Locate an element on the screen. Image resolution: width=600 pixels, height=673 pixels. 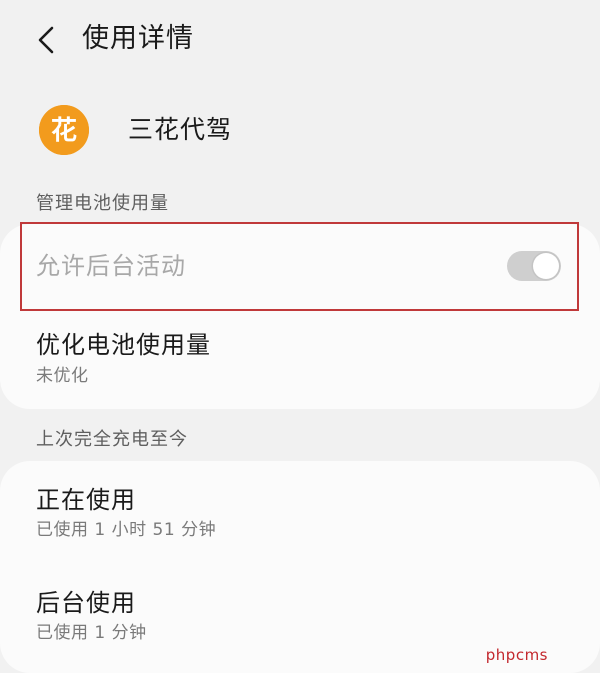
app-icon: 花 is located at coordinates (64, 130).